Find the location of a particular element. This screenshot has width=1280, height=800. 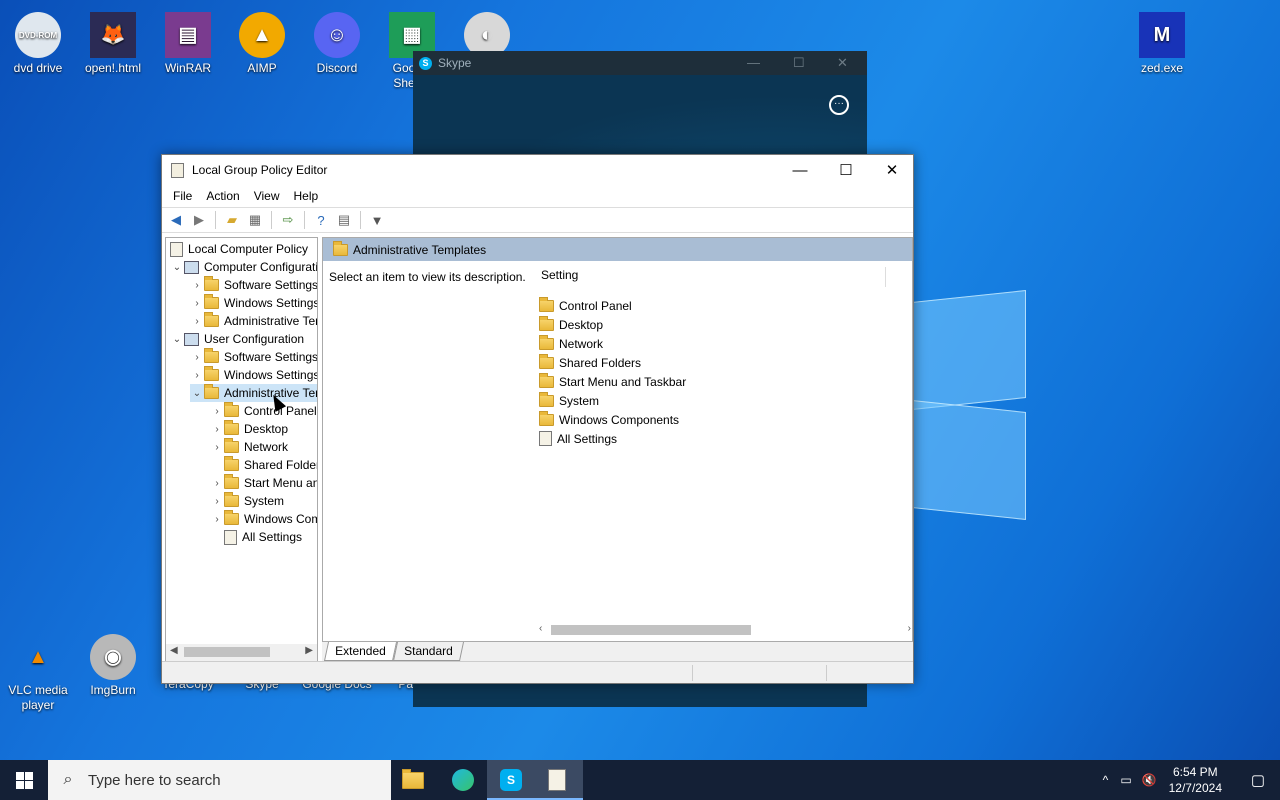

volume-muted-icon: 🔇 is located at coordinates (1149, 780).